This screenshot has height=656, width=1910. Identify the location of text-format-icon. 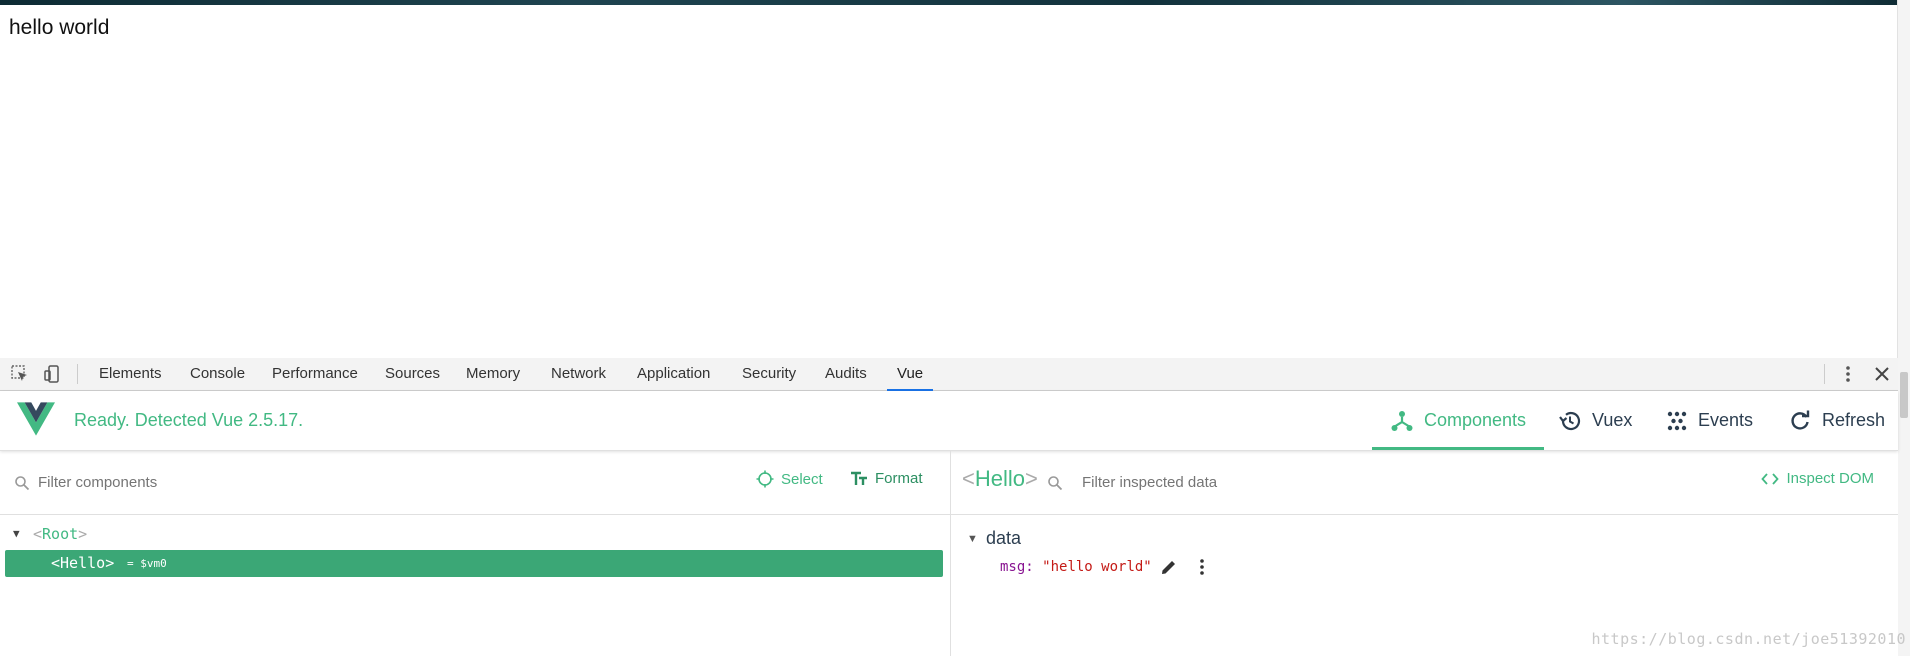
(859, 478).